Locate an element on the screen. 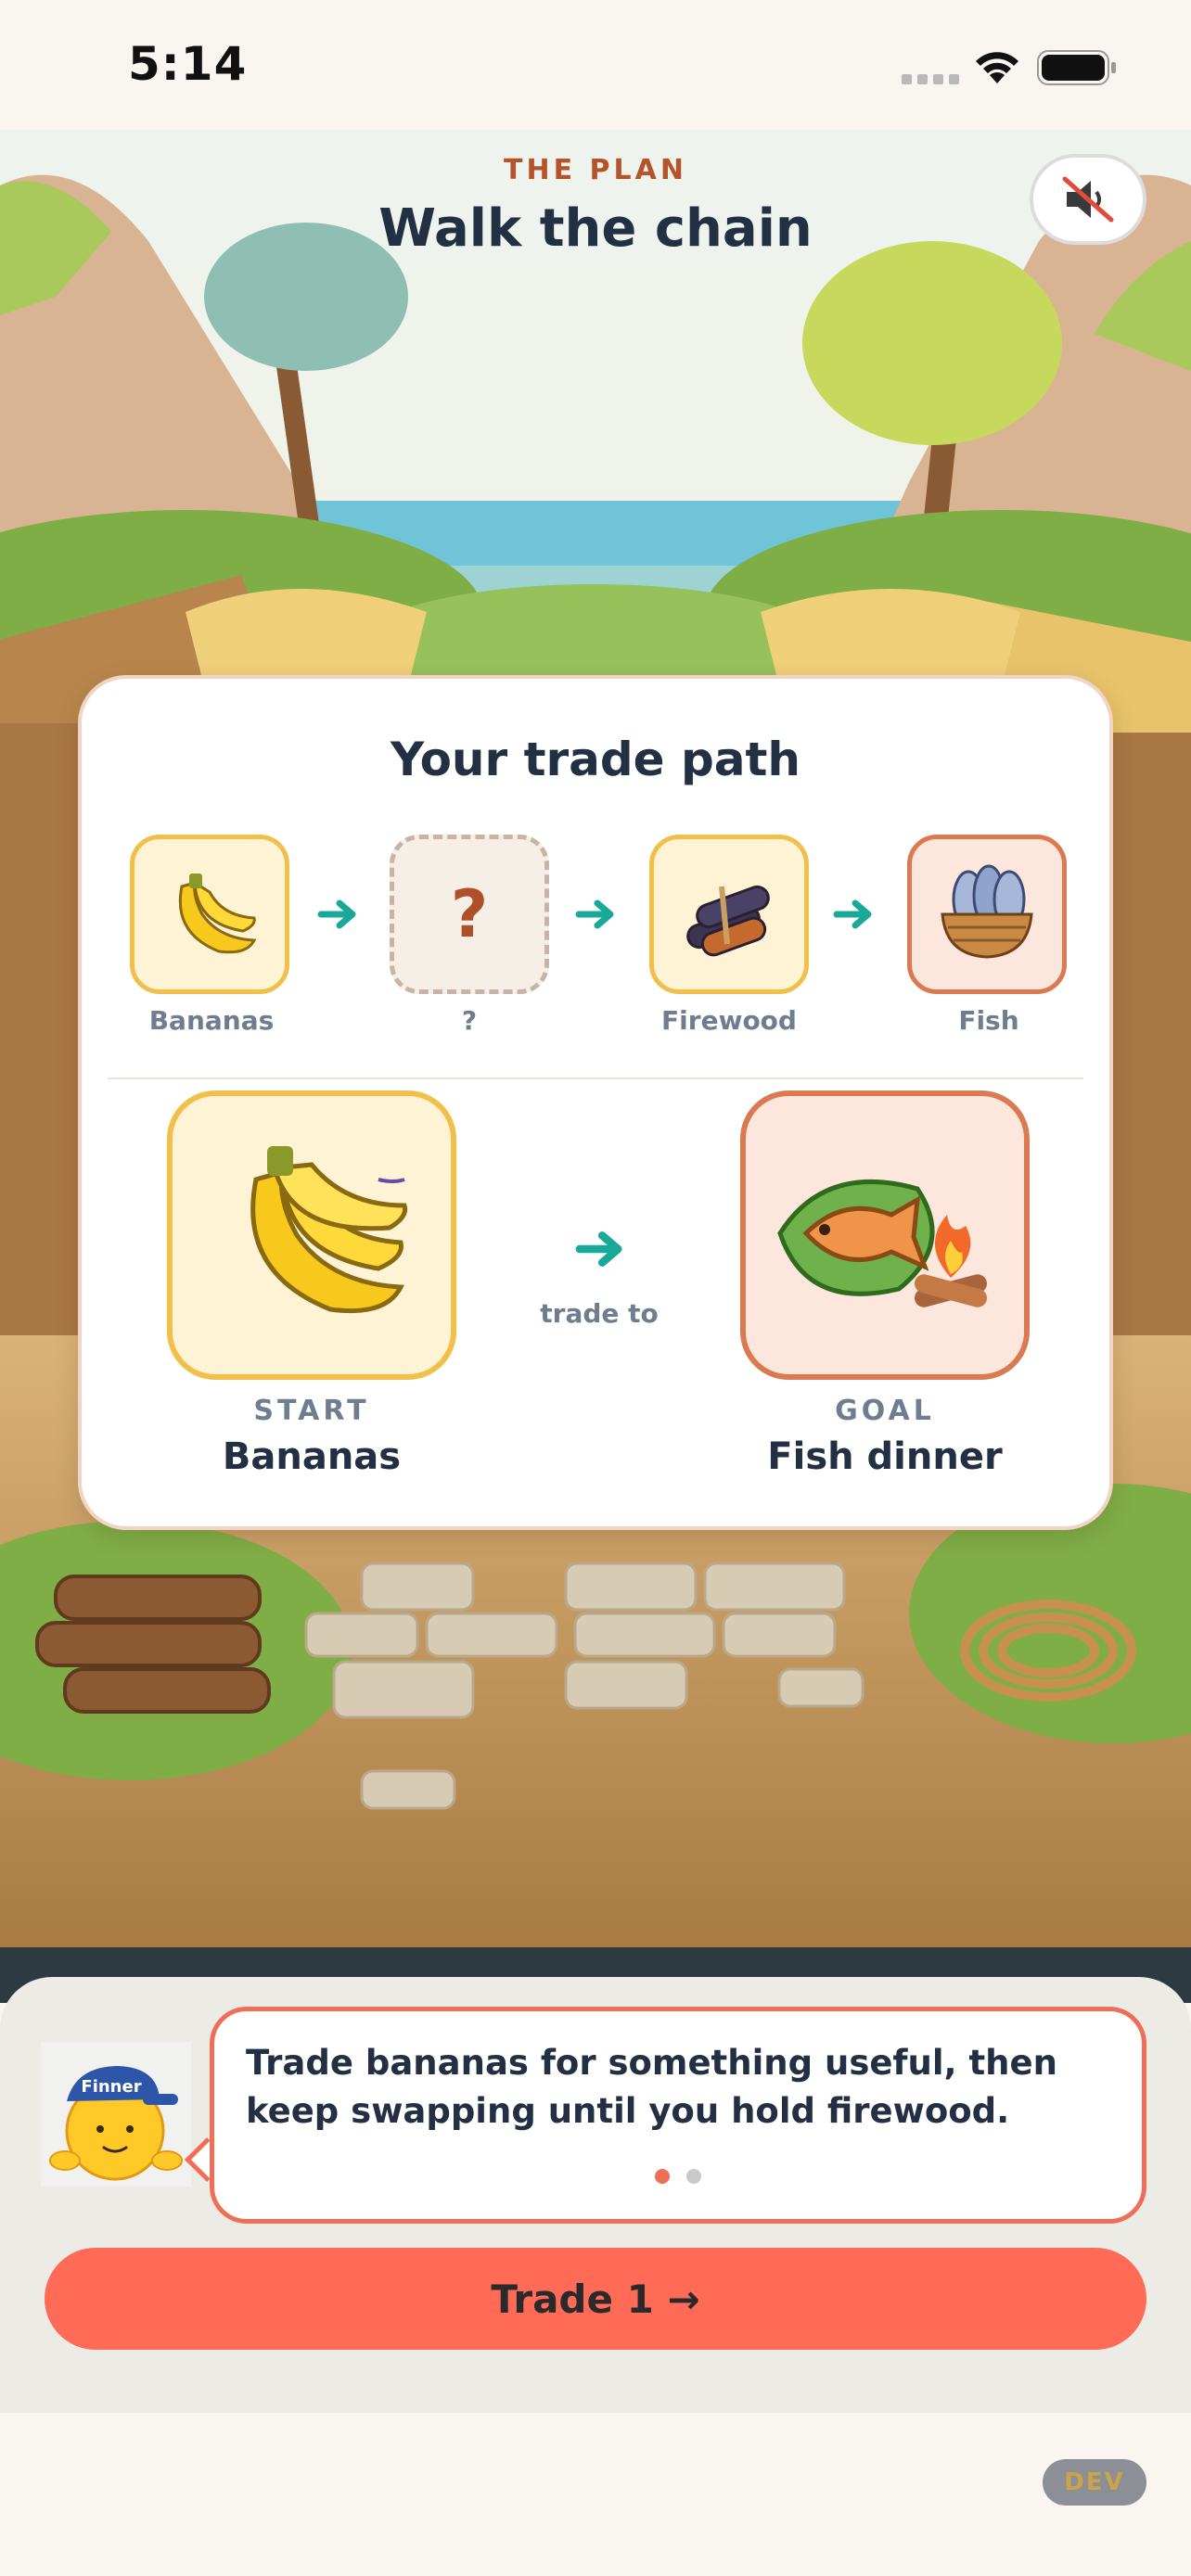 The height and width of the screenshot is (2576, 1191). path-step-fish is located at coordinates (987, 914).